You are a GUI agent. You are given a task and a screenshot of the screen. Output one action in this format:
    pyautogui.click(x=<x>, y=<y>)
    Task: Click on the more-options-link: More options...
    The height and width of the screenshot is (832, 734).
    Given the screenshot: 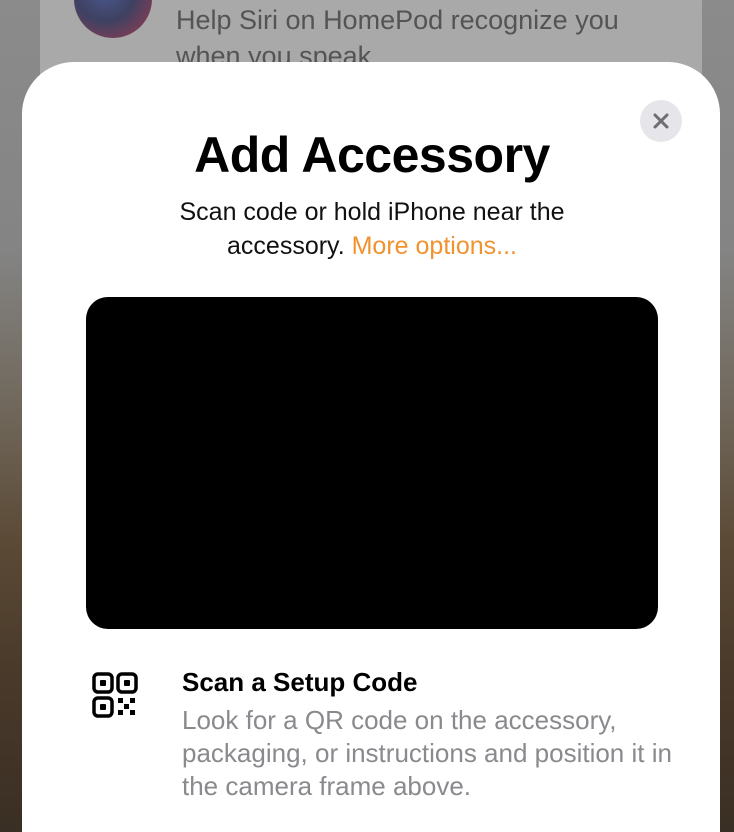 What is the action you would take?
    pyautogui.click(x=434, y=246)
    